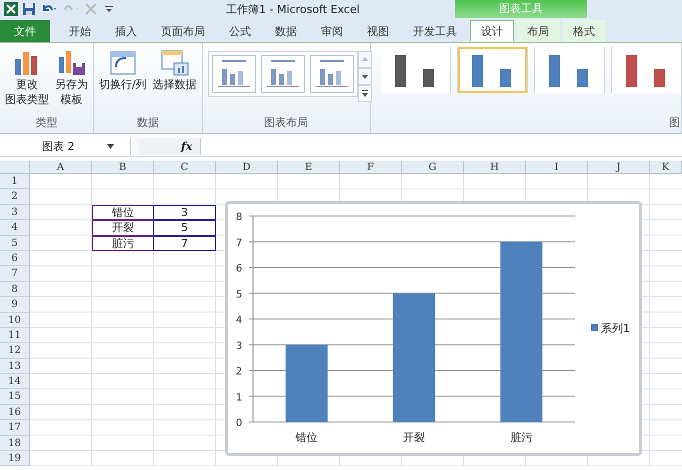 This screenshot has height=470, width=682. I want to click on row-header: 12, so click(15, 351).